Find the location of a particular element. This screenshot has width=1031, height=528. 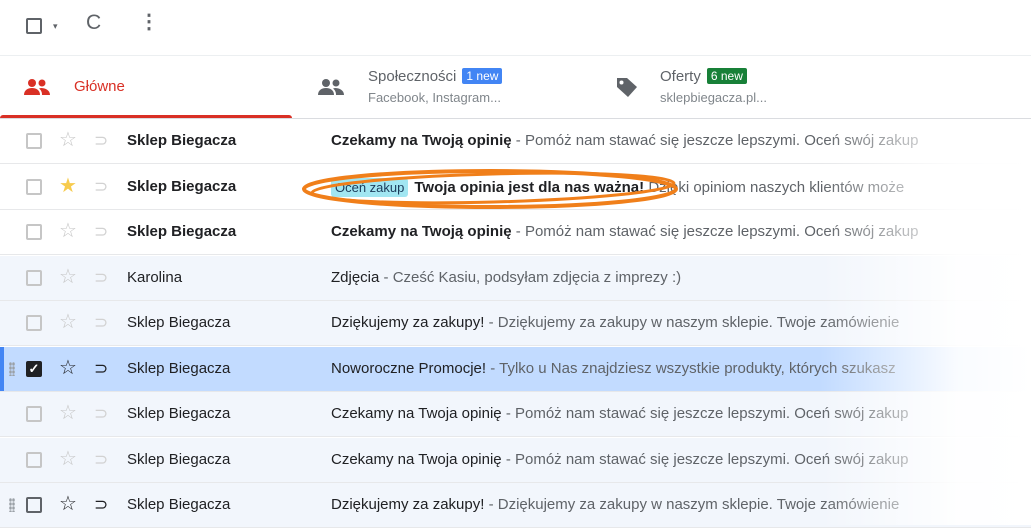

checkbox: ✓ is located at coordinates (34, 368).